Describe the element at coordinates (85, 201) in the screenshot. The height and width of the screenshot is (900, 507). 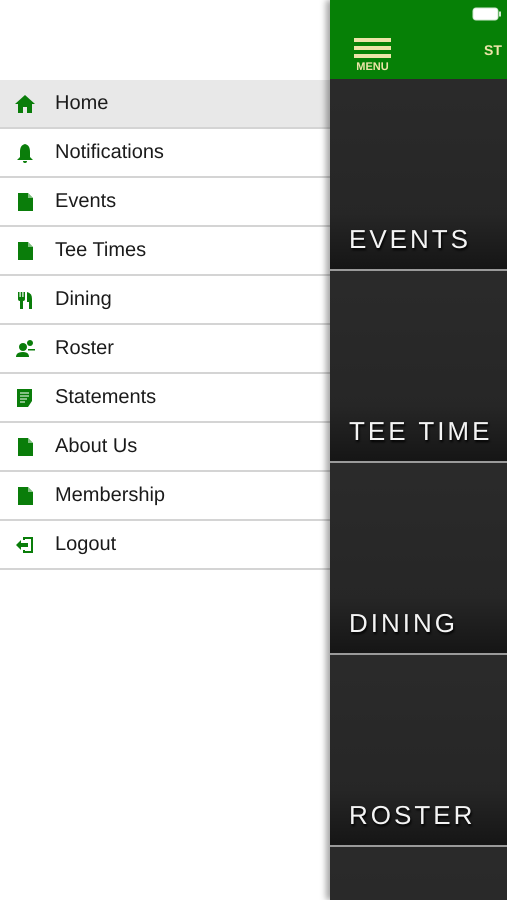
I see `menu-item-label: Events` at that location.